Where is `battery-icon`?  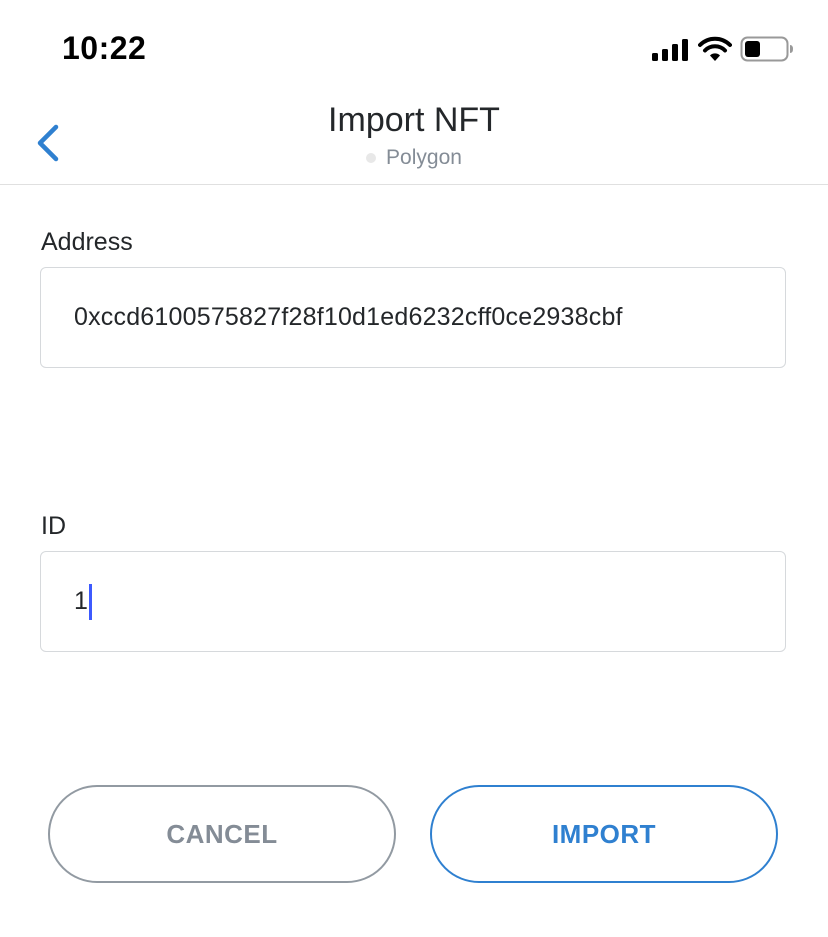 battery-icon is located at coordinates (767, 51).